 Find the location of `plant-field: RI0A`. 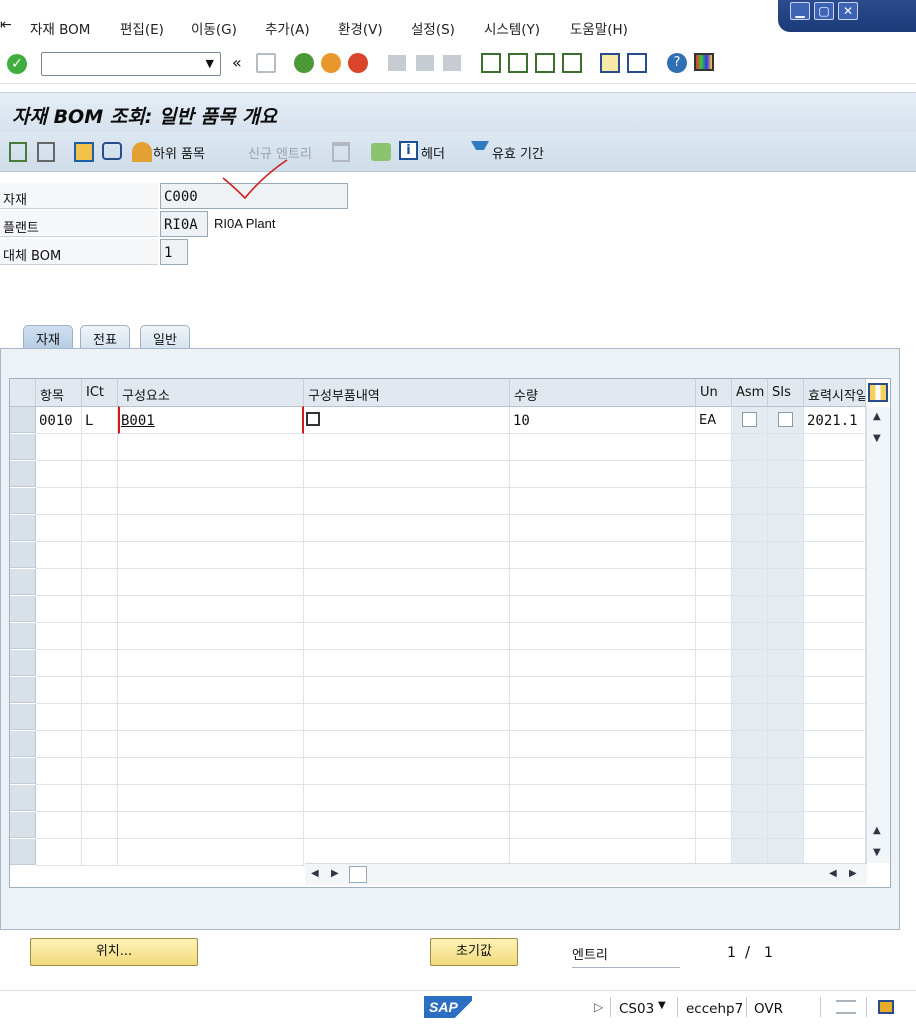

plant-field: RI0A is located at coordinates (184, 224).